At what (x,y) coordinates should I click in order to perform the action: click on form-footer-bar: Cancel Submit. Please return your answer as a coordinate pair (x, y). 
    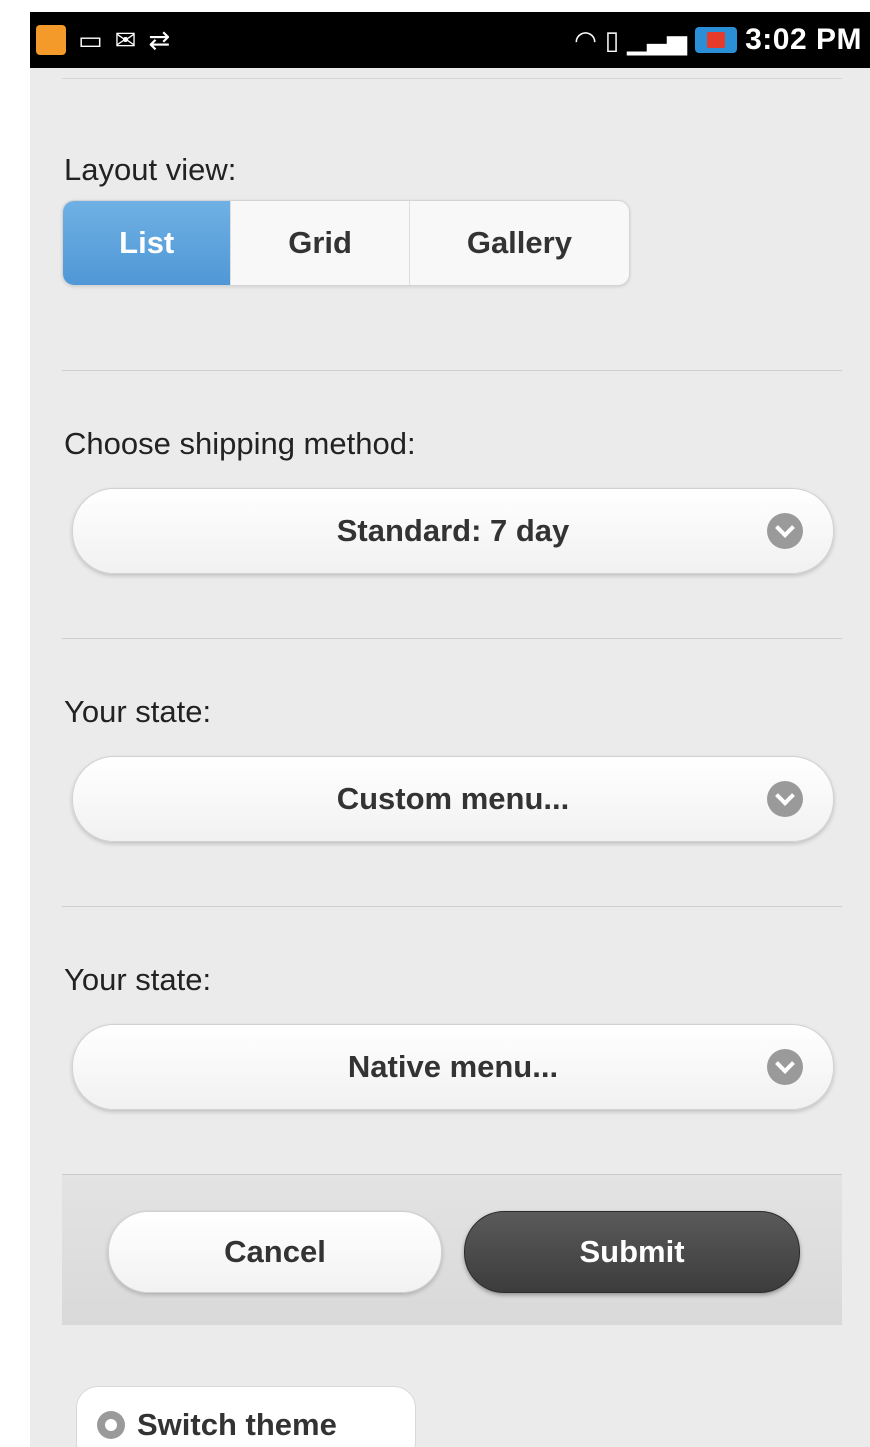
    Looking at the image, I should click on (452, 1249).